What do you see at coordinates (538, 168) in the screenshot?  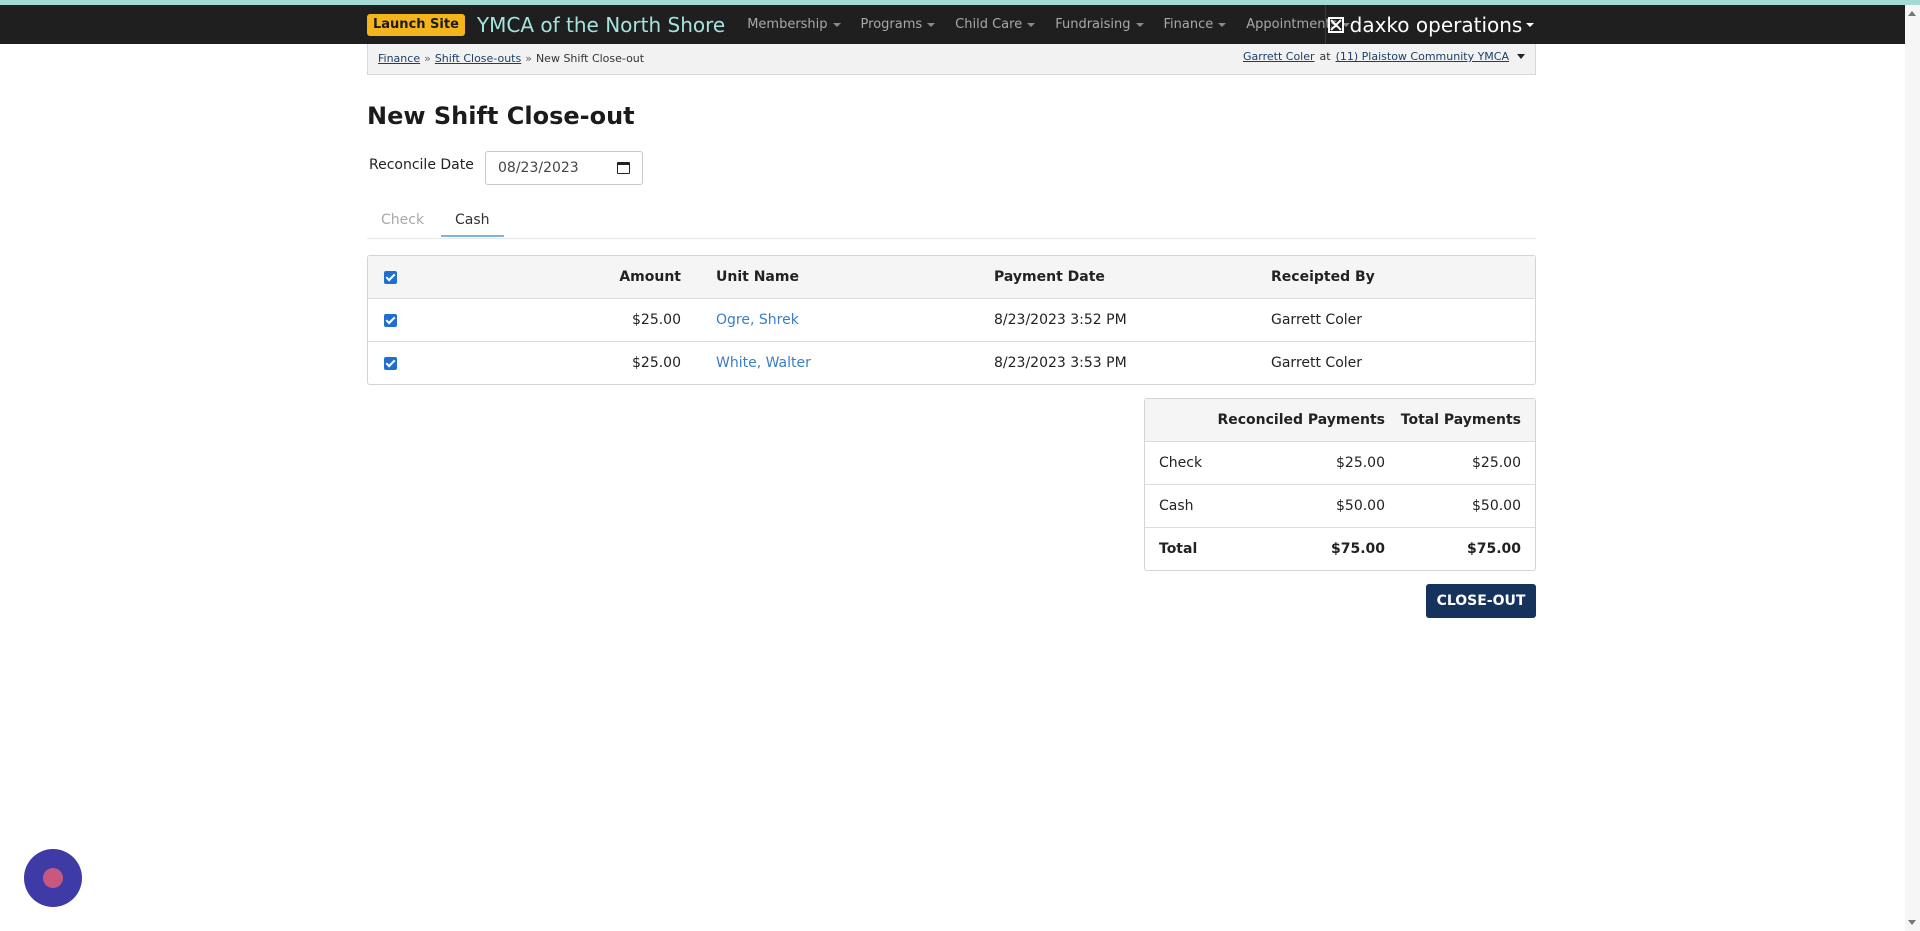 I see `reconcile-date-value: 08/23/2023` at bounding box center [538, 168].